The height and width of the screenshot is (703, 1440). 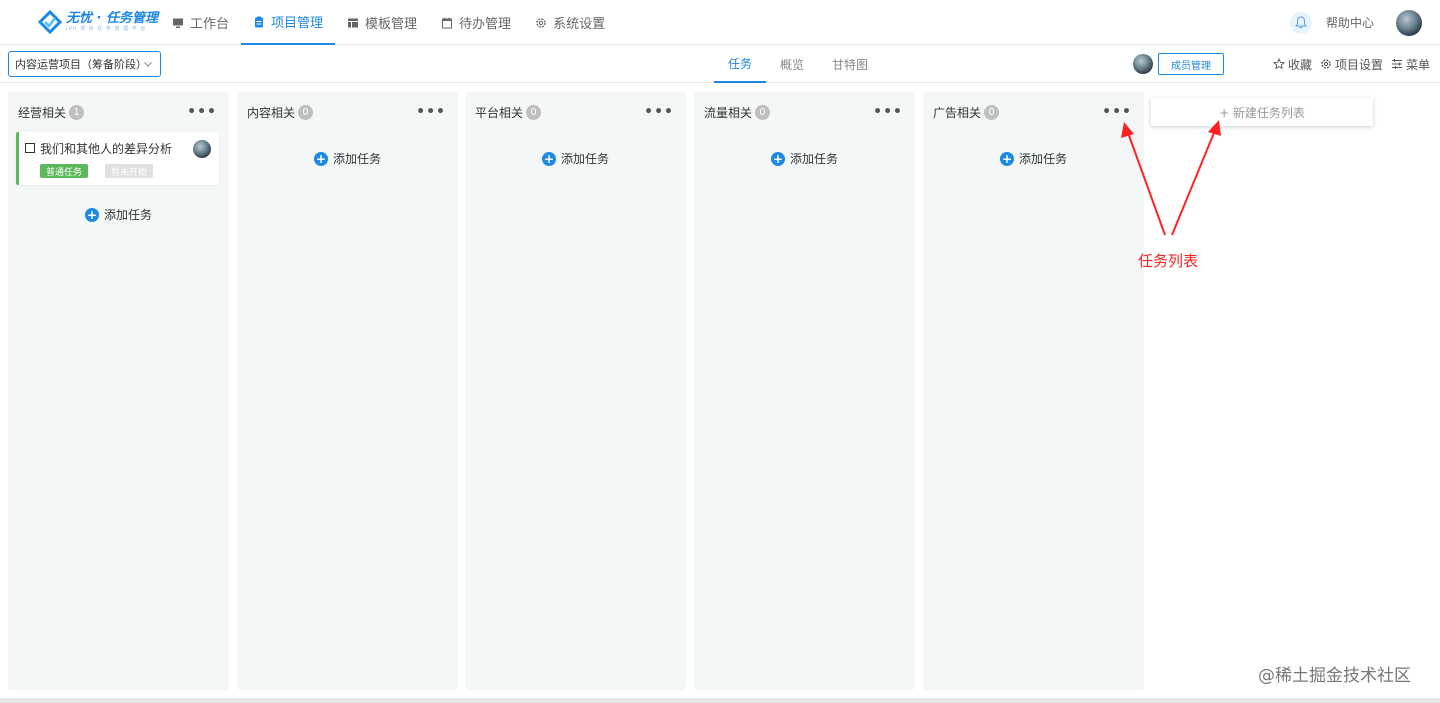 I want to click on menu-button: 菜单, so click(x=1410, y=64).